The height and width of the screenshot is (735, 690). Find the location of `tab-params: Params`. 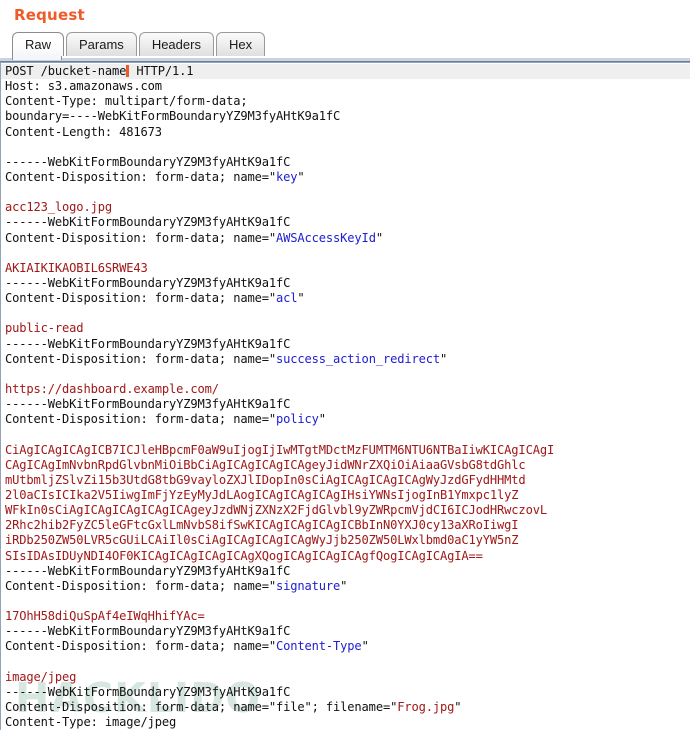

tab-params: Params is located at coordinates (101, 44).